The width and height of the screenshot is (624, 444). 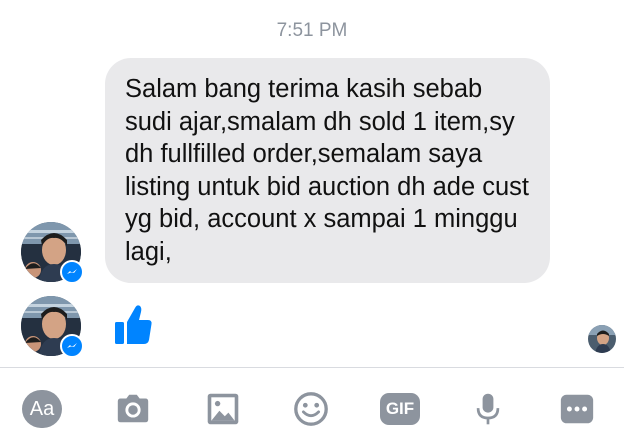 I want to click on text-input-button: Aa, so click(x=42, y=409).